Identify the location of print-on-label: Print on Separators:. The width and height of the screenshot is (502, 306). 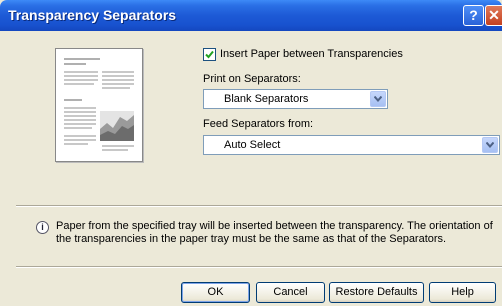
(252, 79).